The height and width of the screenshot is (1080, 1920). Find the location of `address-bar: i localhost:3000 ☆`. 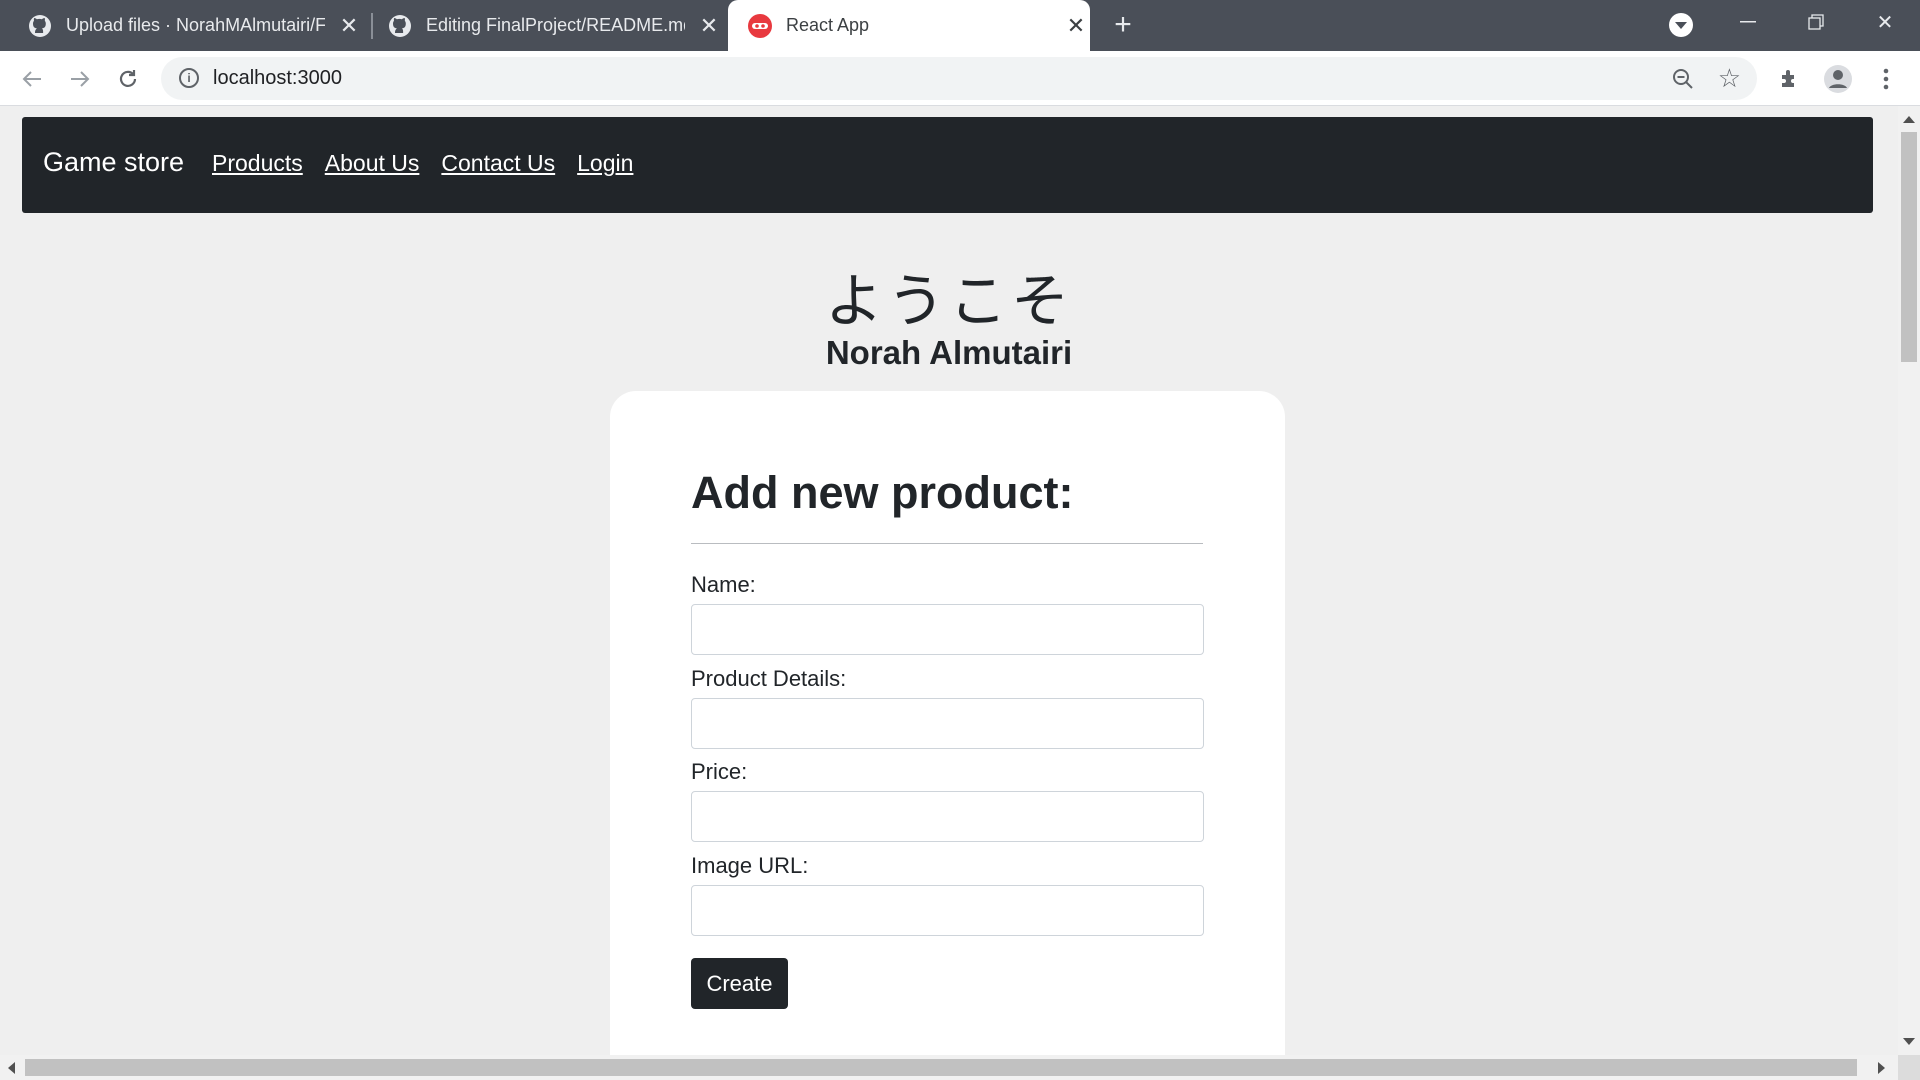

address-bar: i localhost:3000 ☆ is located at coordinates (959, 78).